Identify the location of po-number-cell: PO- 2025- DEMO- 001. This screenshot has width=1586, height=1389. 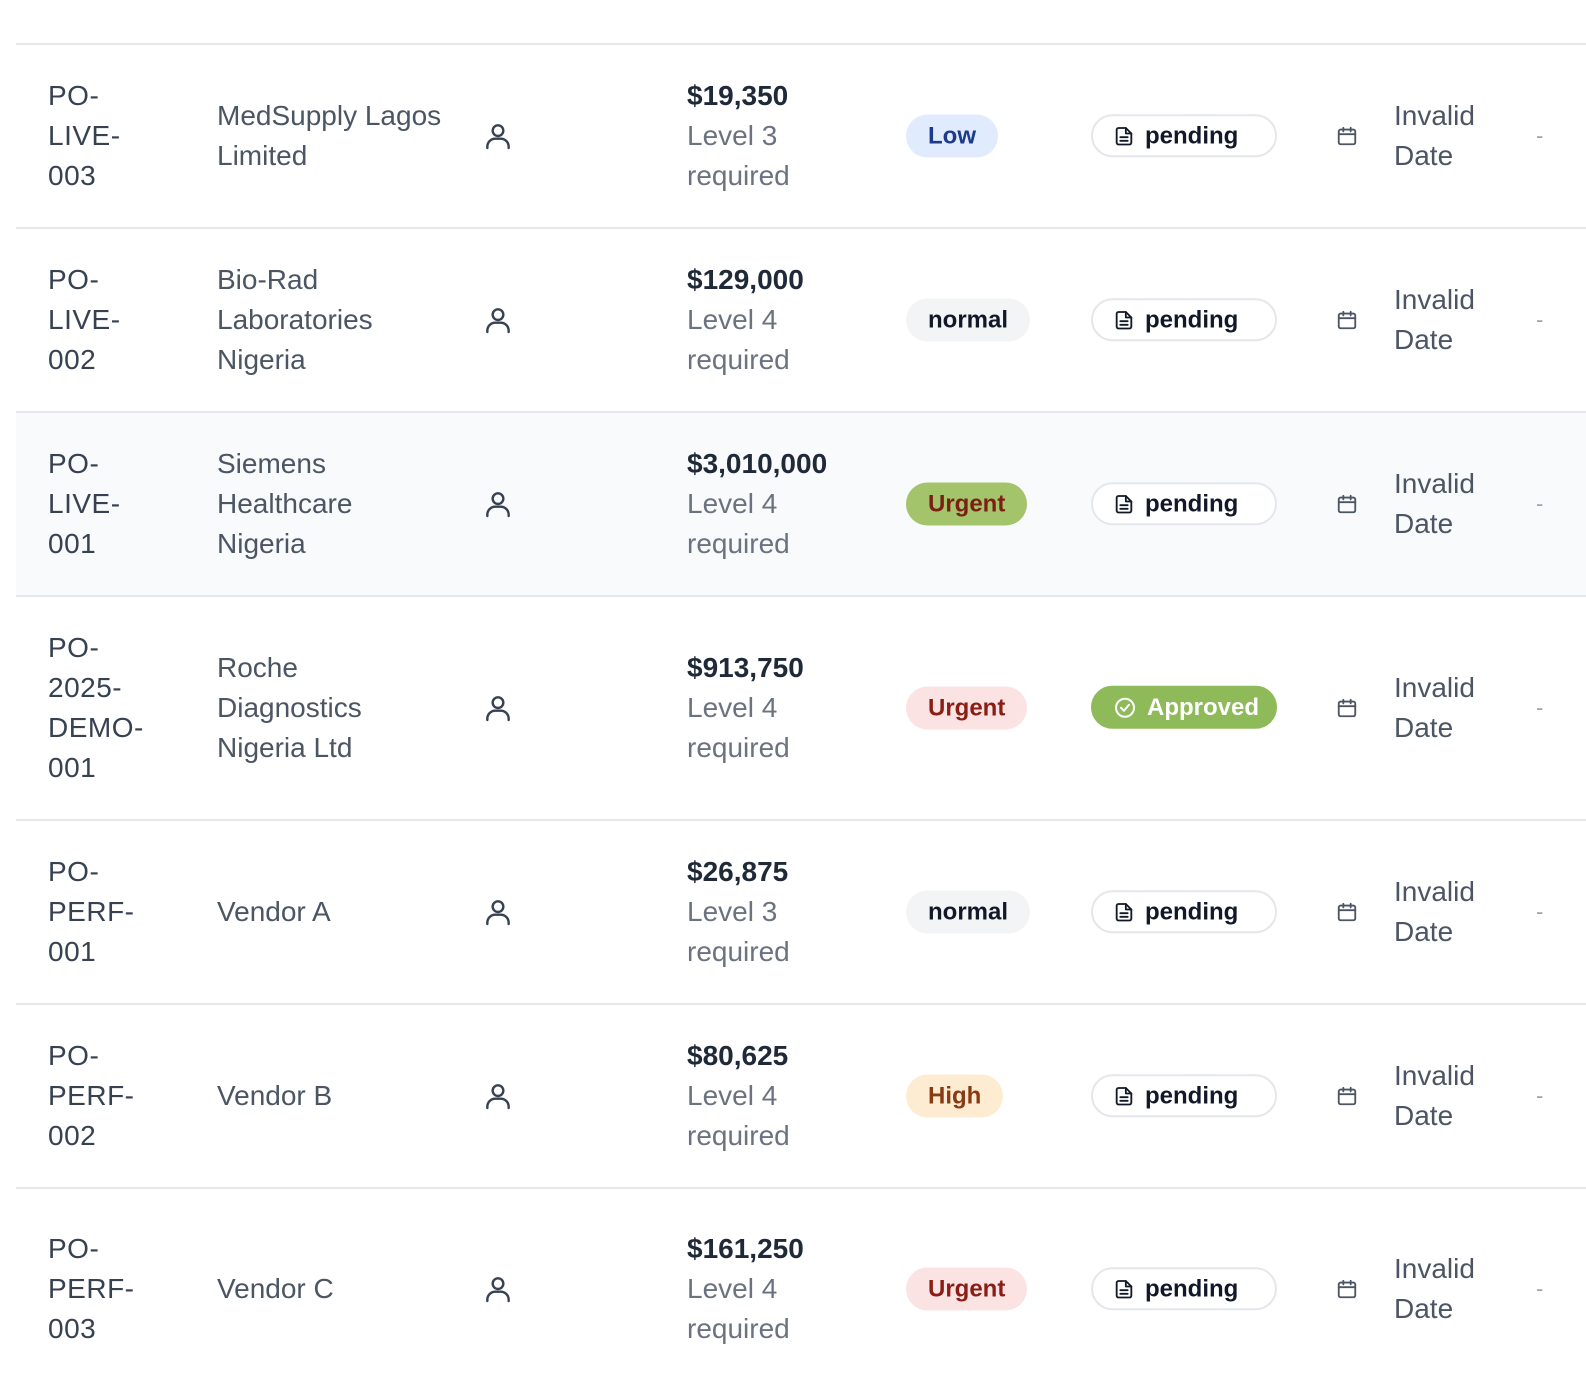
(108, 708).